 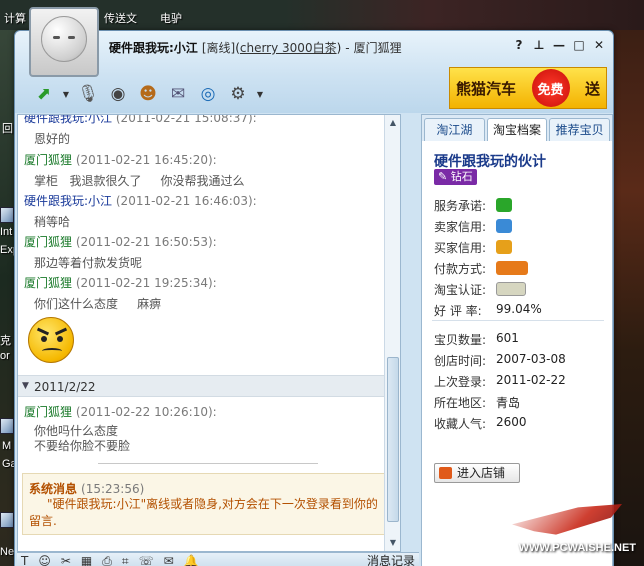 What do you see at coordinates (146, 160) in the screenshot?
I see `message-time: (2011-02-21 16:45:20):` at bounding box center [146, 160].